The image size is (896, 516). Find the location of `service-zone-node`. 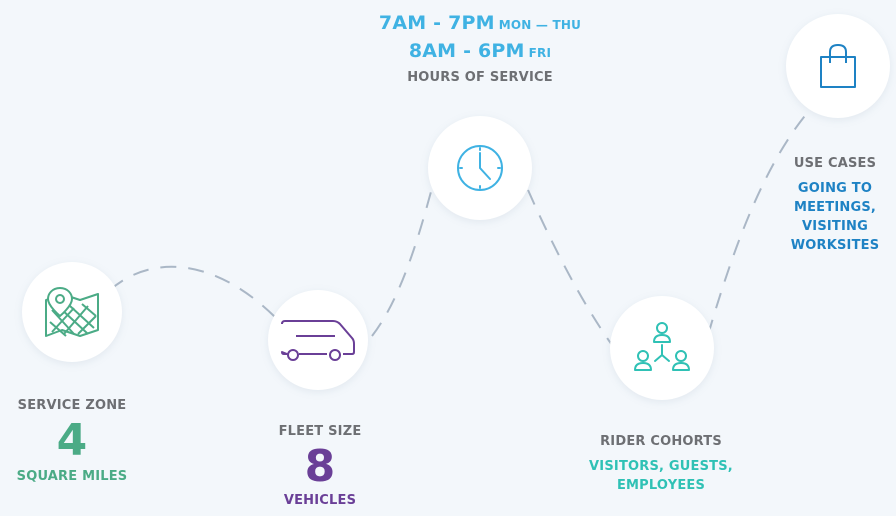

service-zone-node is located at coordinates (72, 312).